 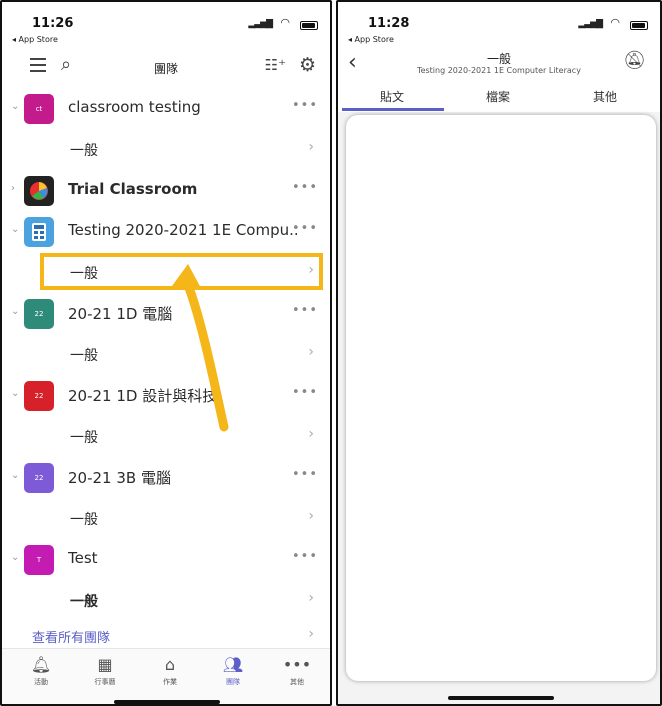 What do you see at coordinates (634, 60) in the screenshot?
I see `bell-off-icon: 🔕︎` at bounding box center [634, 60].